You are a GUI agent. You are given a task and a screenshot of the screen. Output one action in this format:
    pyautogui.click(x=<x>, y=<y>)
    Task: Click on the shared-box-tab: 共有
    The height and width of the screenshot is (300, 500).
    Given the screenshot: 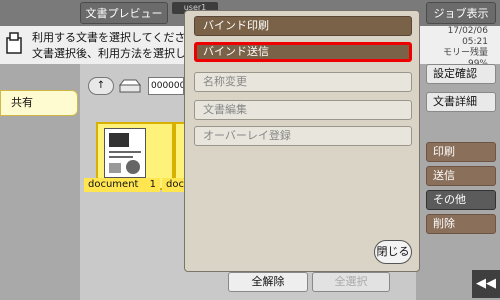 What is the action you would take?
    pyautogui.click(x=39, y=103)
    